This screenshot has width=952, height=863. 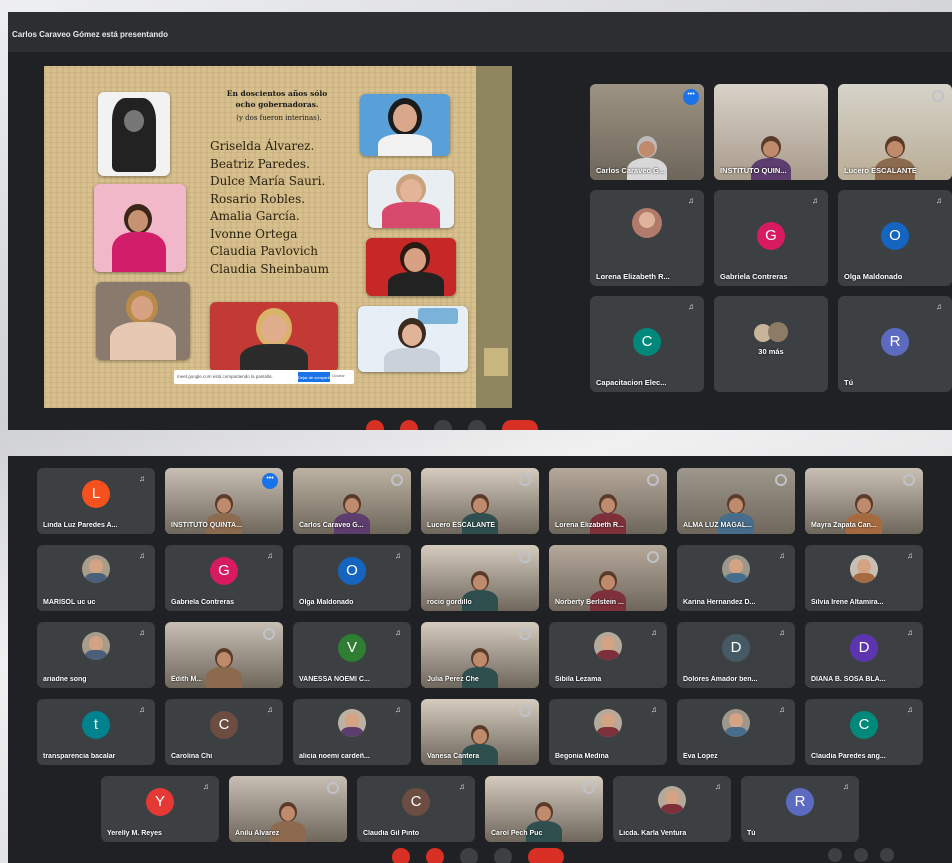 What do you see at coordinates (480, 578) in the screenshot?
I see `participant-tile: rocio gordillo` at bounding box center [480, 578].